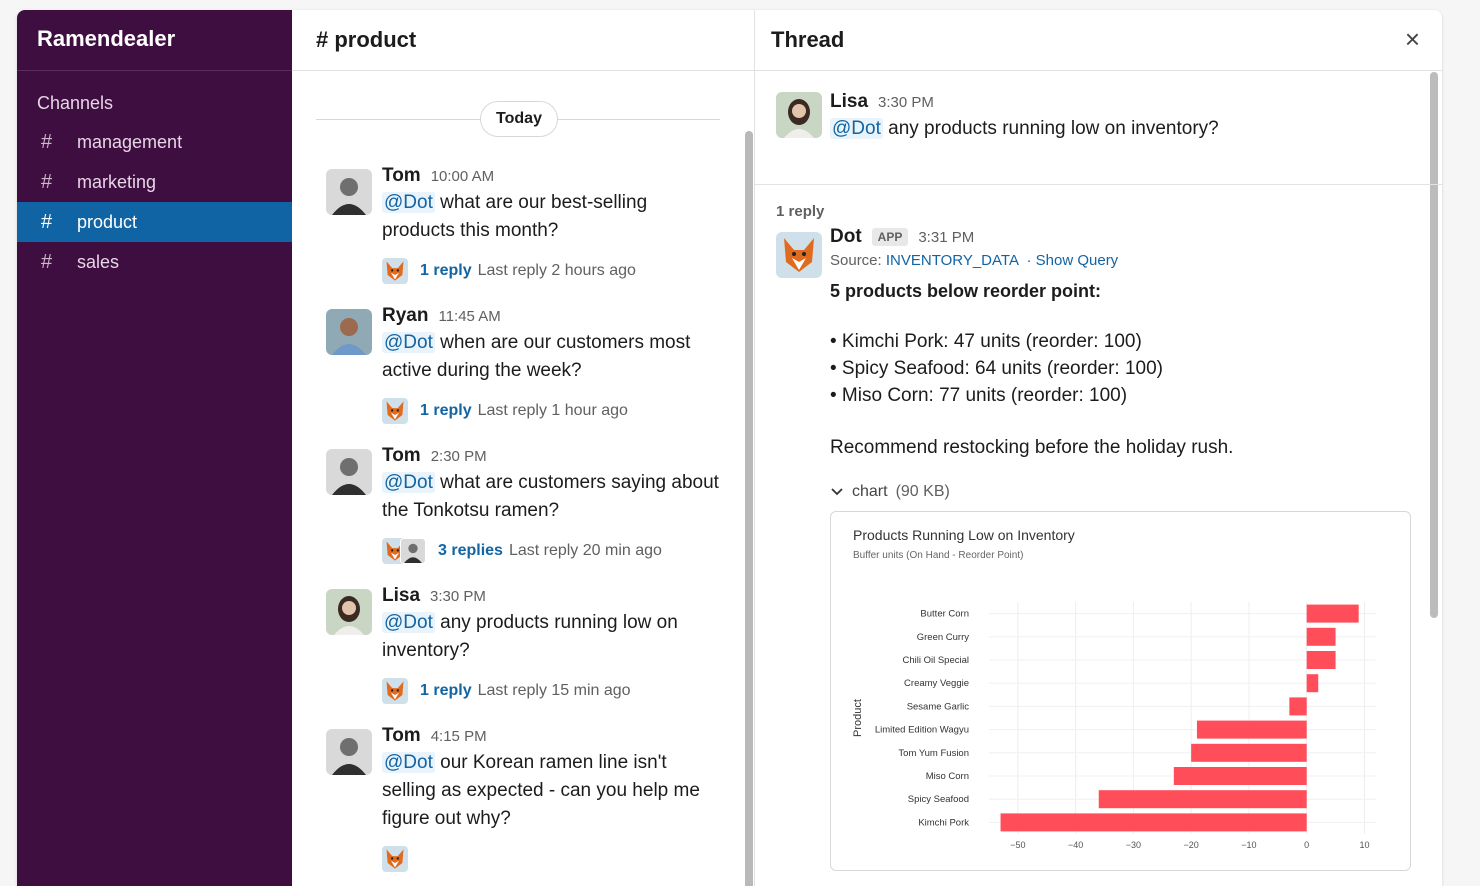  Describe the element at coordinates (997, 368) in the screenshot. I see `bullet-item: • Spicy Seafood: 64 units (reorder: 100)` at that location.